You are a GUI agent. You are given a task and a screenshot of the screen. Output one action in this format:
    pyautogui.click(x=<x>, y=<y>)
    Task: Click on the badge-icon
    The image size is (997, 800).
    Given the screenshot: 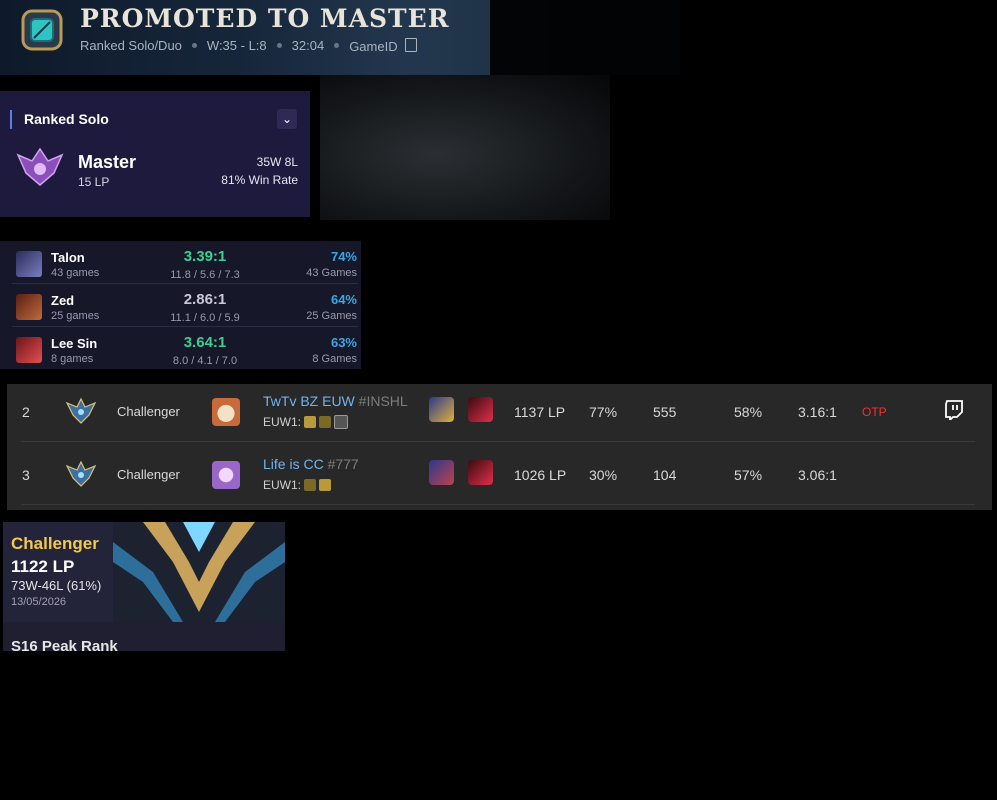 What is the action you would take?
    pyautogui.click(x=341, y=422)
    